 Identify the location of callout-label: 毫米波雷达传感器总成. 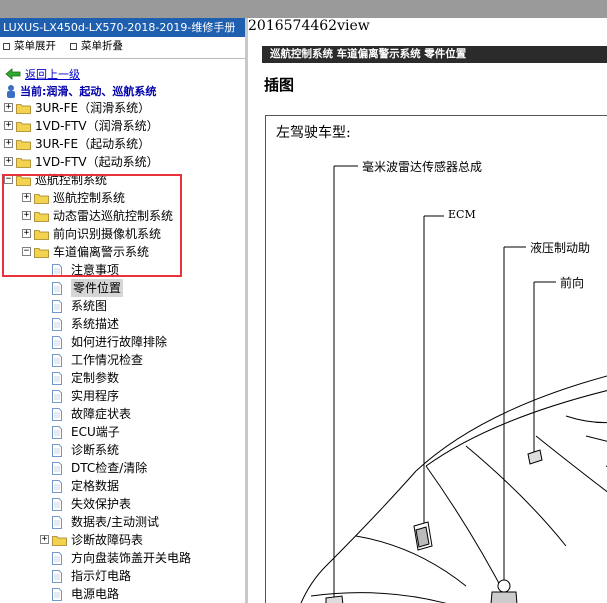
(422, 167).